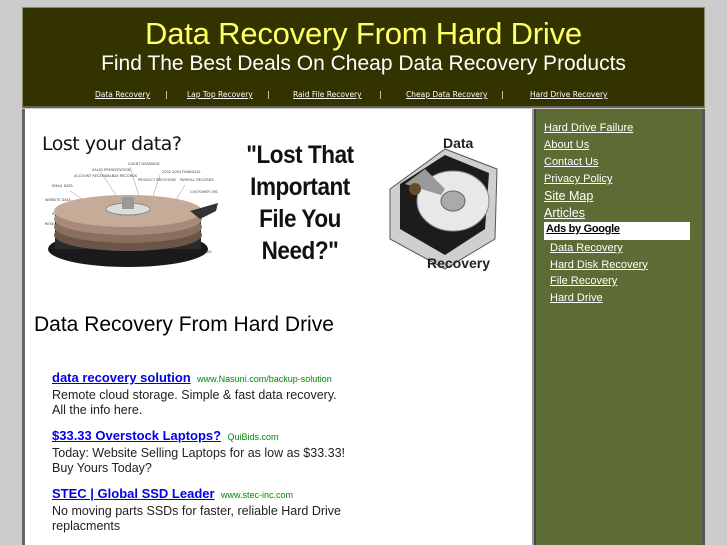 The height and width of the screenshot is (545, 727). I want to click on svg-text: EMAIL DATA, so click(62, 186).